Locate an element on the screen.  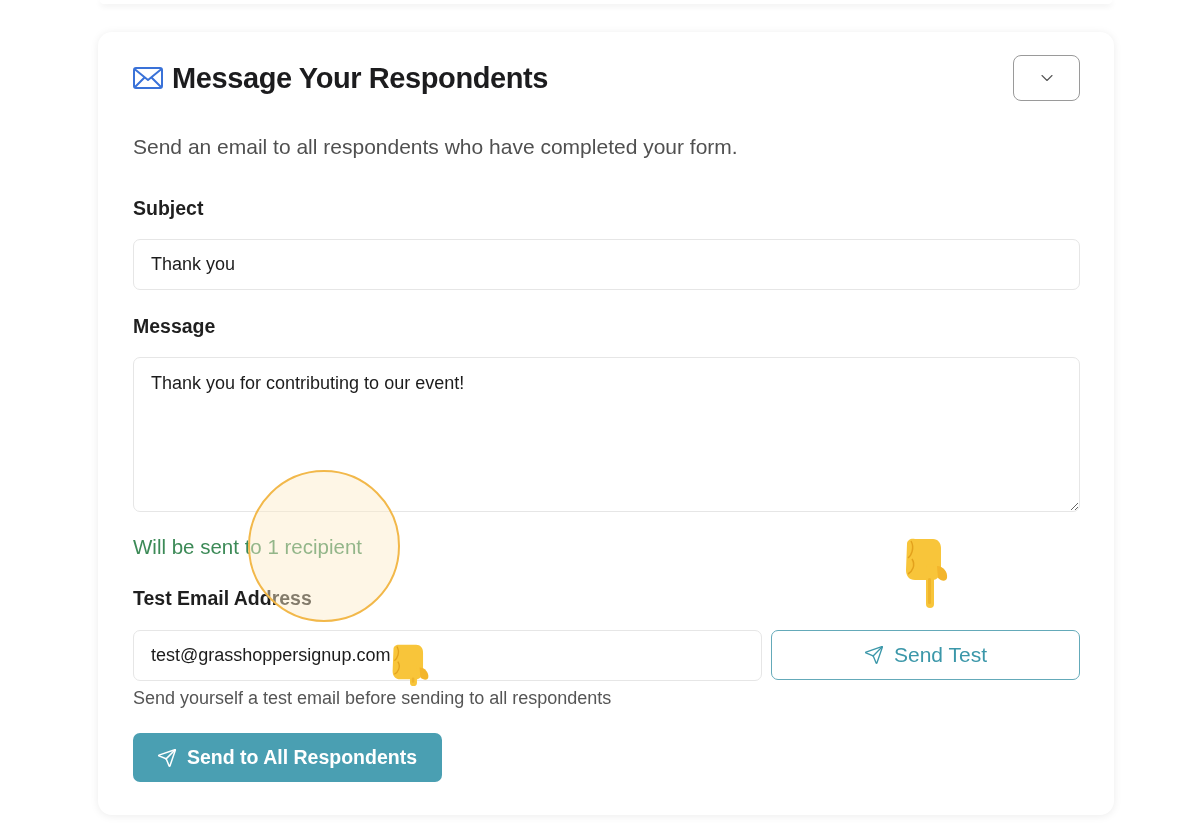
message-field: Thank you for contributing to our event! is located at coordinates (606, 434).